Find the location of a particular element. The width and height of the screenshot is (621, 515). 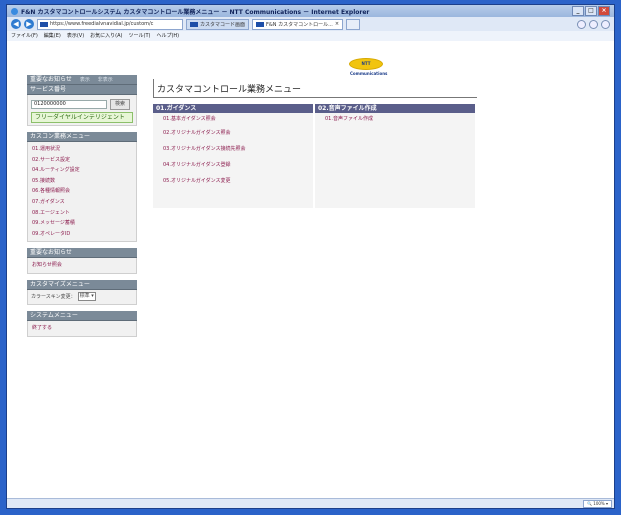

guidance-link-destination-inquiry: 03.オリジナルガイダンス接続先照会 is located at coordinates (233, 149).